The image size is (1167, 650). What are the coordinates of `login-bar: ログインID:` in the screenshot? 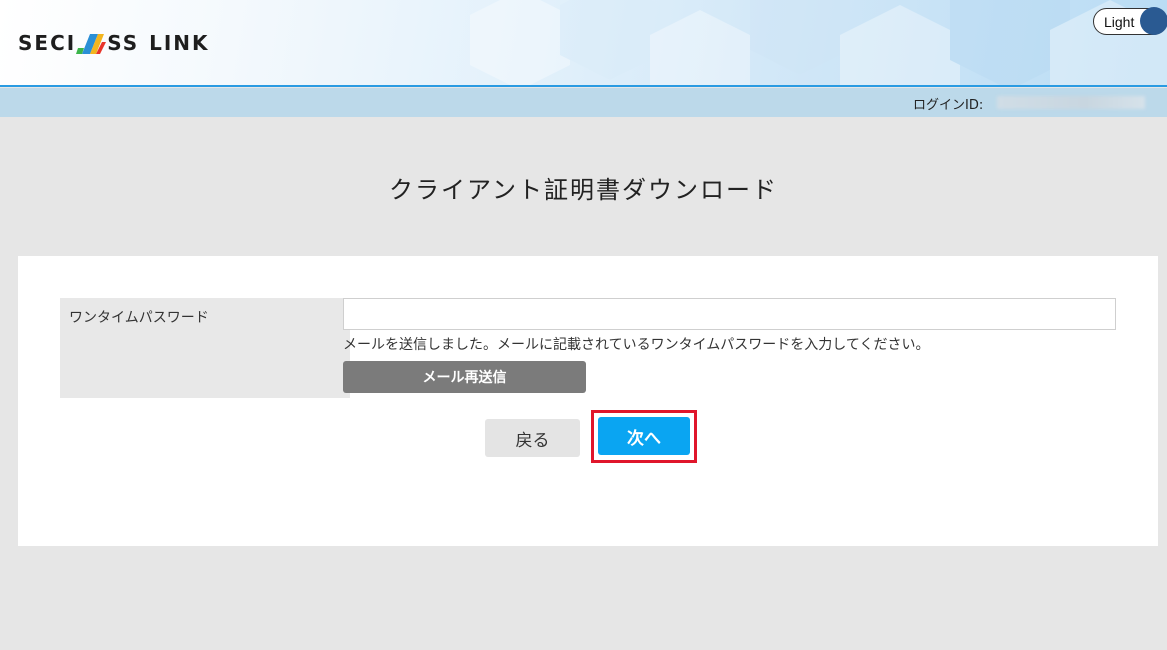 It's located at (583, 102).